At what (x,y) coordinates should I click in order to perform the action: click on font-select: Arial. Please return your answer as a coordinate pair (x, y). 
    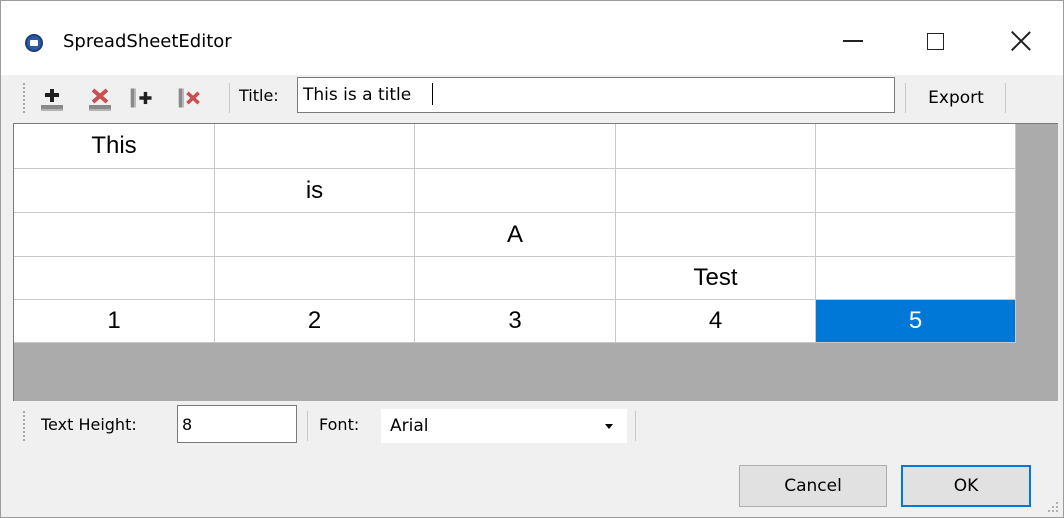
    Looking at the image, I should click on (504, 426).